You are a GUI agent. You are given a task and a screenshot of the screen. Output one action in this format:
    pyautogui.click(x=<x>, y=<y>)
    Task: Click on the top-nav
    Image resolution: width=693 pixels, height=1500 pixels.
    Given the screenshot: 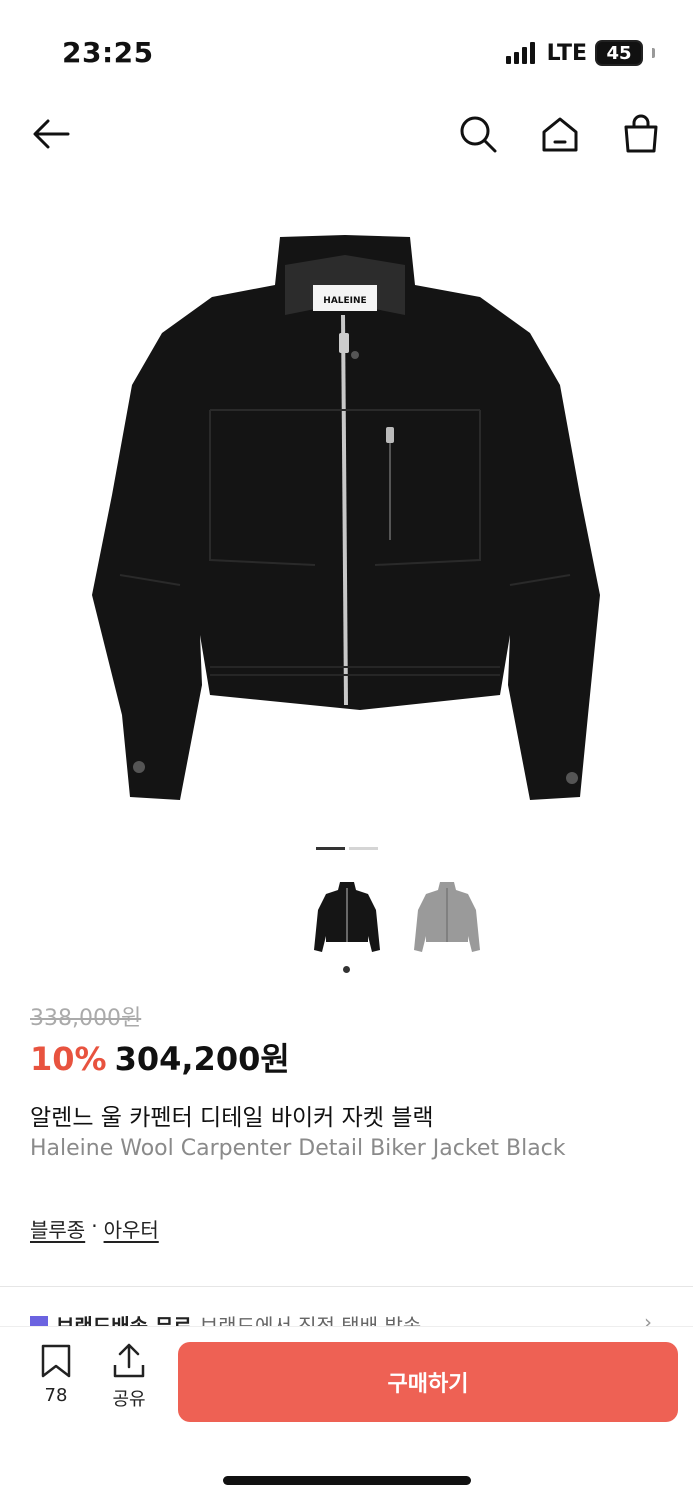 What is the action you would take?
    pyautogui.click(x=346, y=134)
    